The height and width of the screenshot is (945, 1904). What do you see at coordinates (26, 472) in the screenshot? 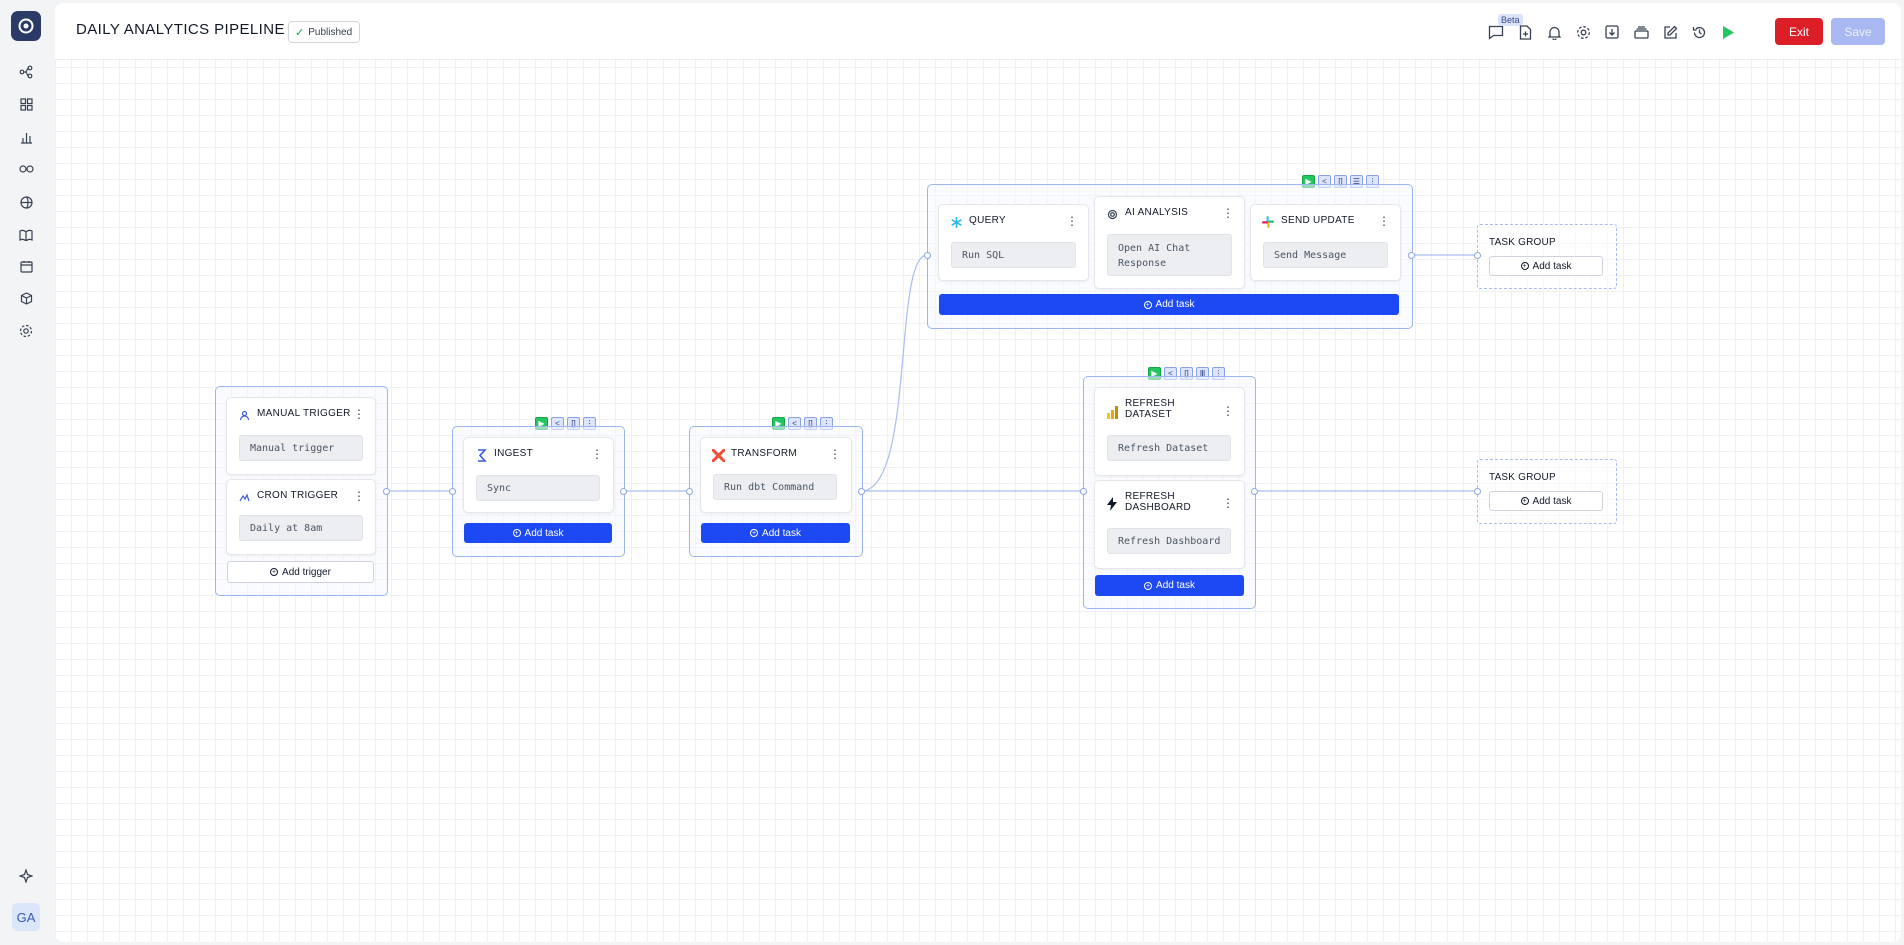
I see `left-rail: GA` at bounding box center [26, 472].